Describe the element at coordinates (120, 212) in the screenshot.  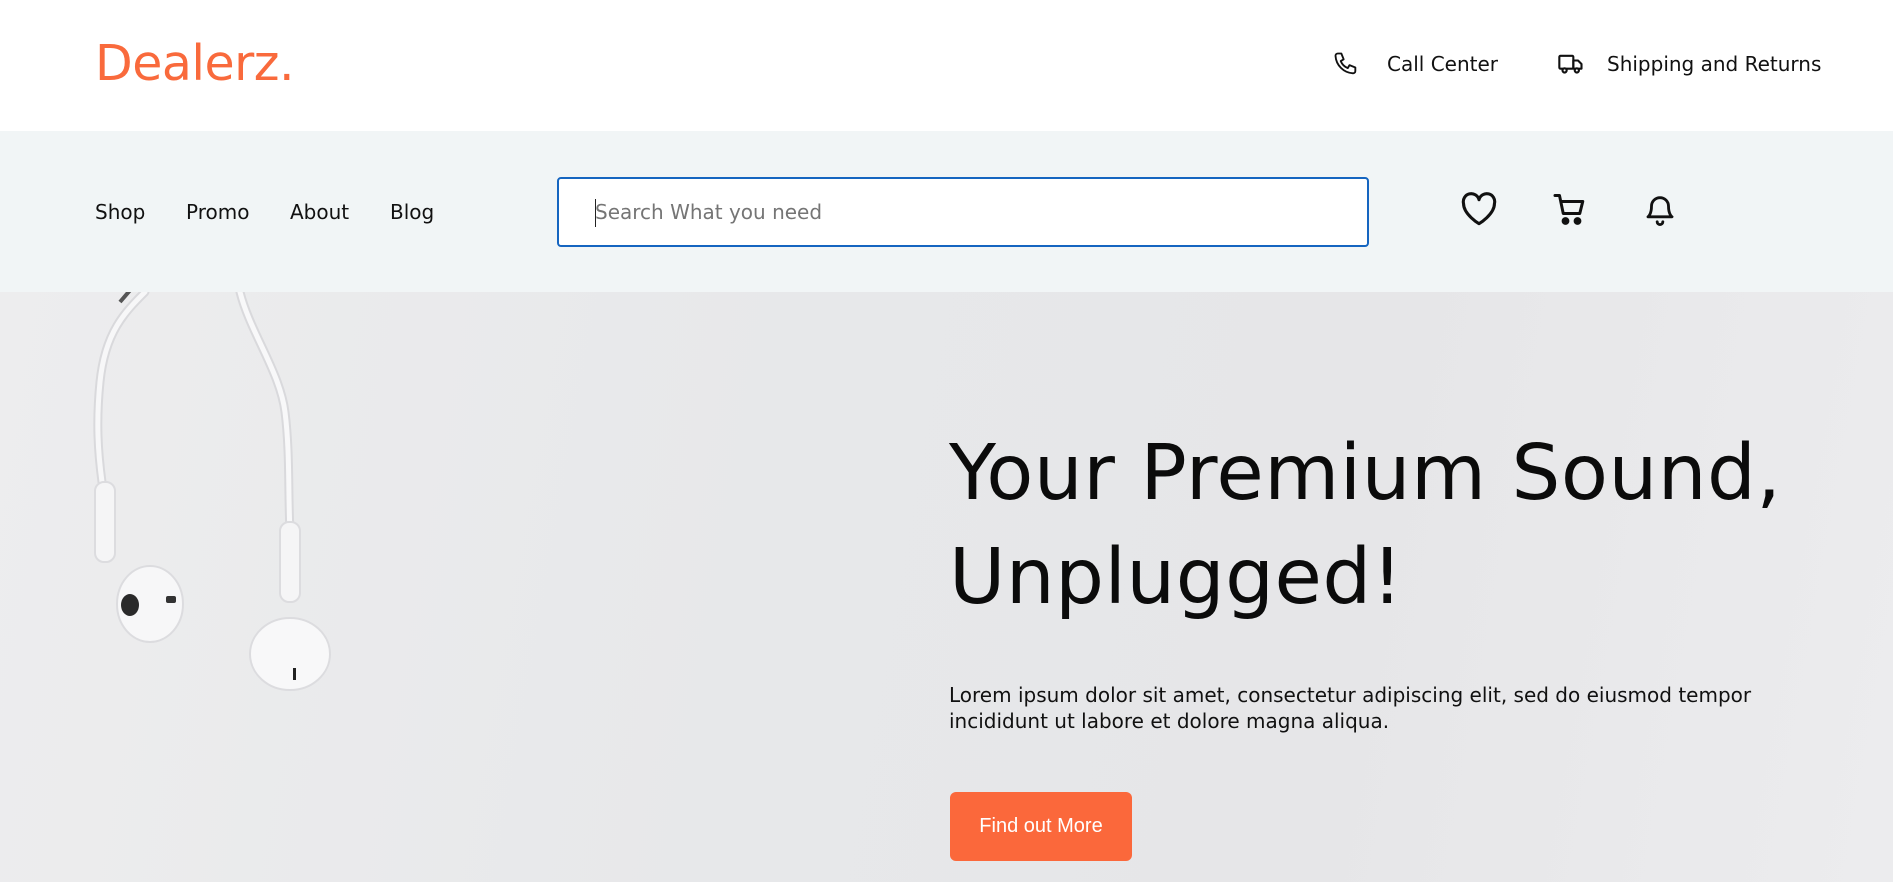
I see `nav-item-shop: Shop` at that location.